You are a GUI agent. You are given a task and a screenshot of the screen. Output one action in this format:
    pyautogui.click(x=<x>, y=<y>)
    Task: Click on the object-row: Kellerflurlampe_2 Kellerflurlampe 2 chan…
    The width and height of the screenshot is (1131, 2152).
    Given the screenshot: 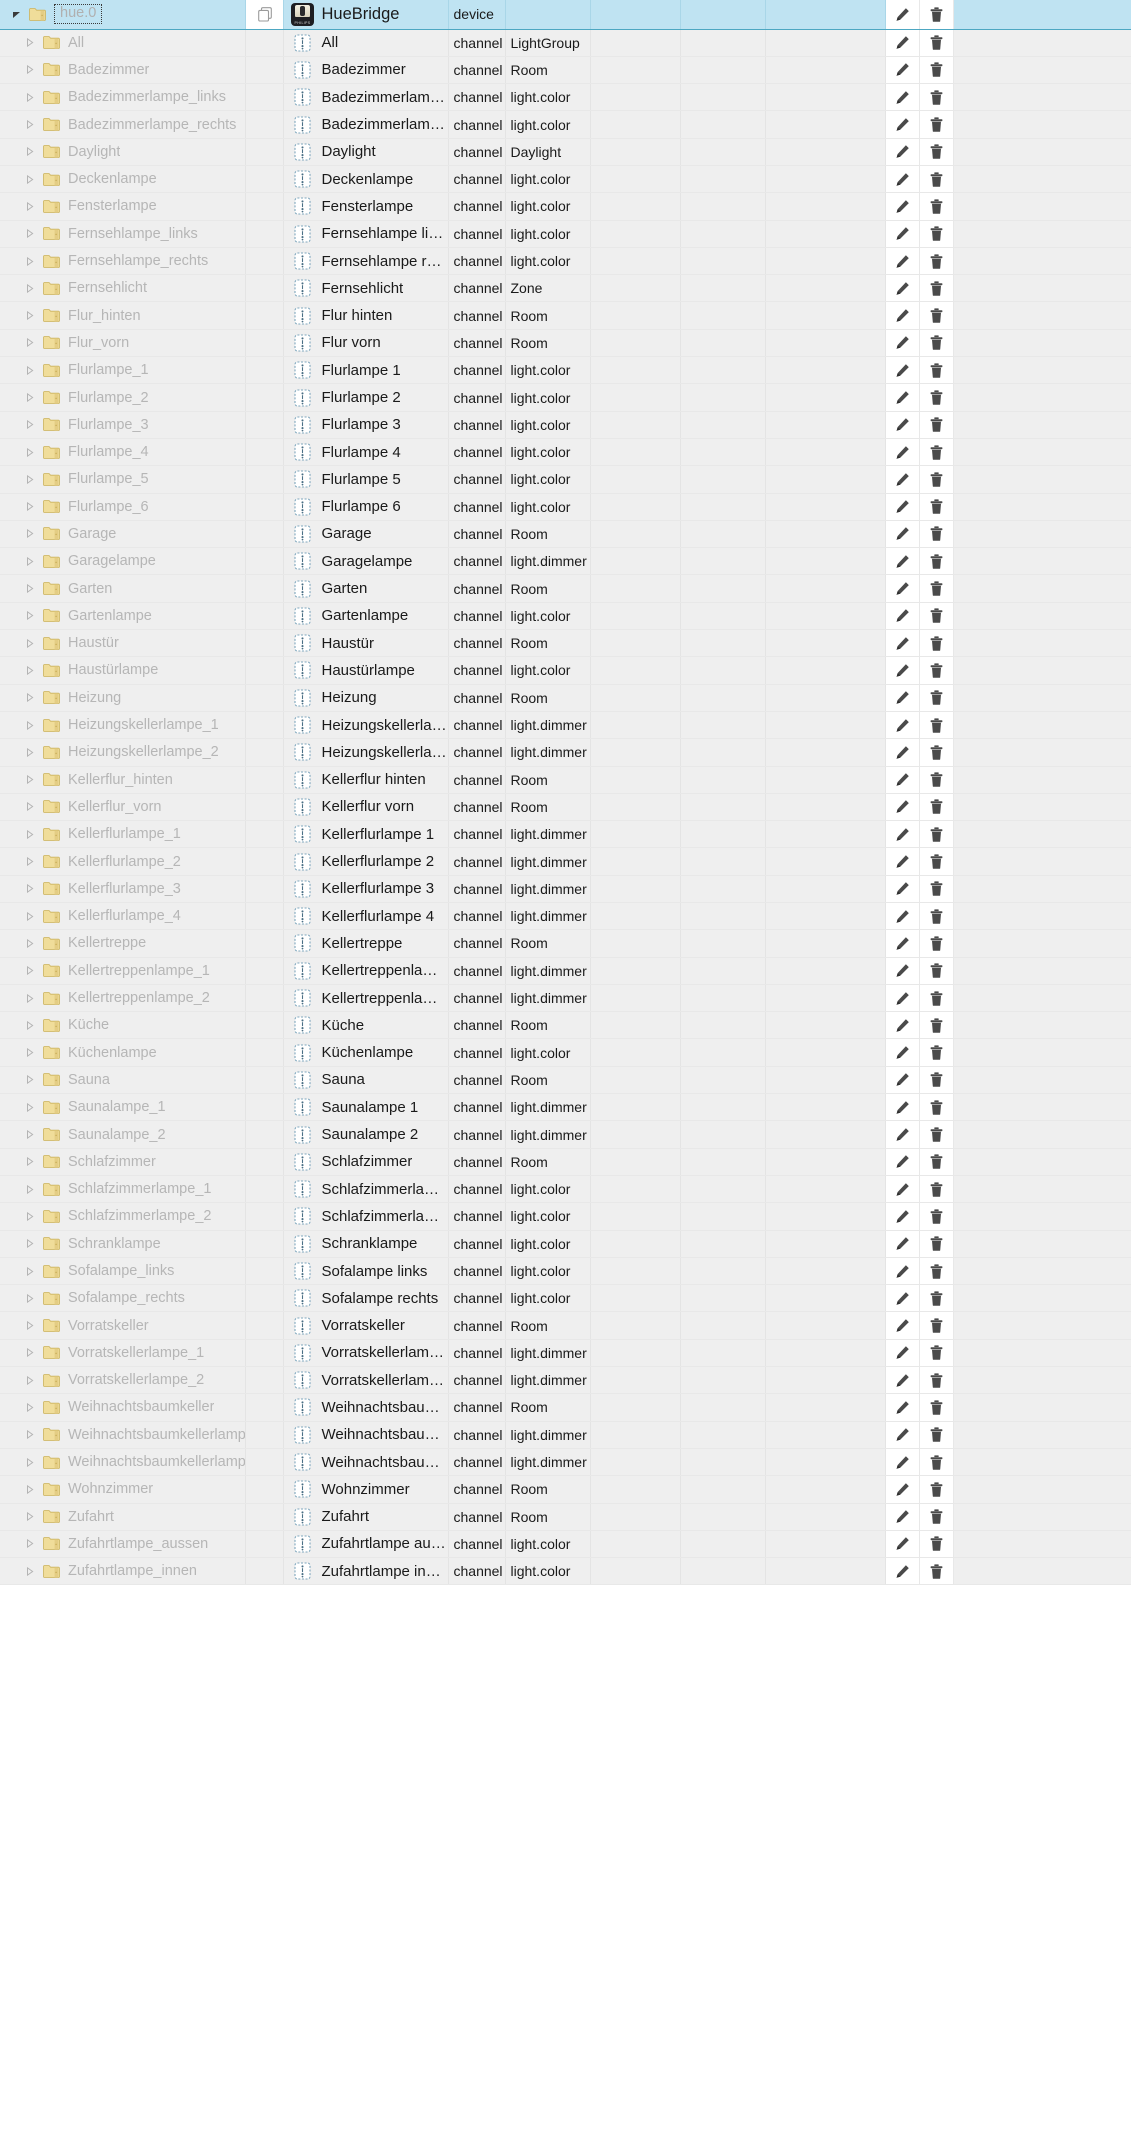 What is the action you would take?
    pyautogui.click(x=565, y=861)
    